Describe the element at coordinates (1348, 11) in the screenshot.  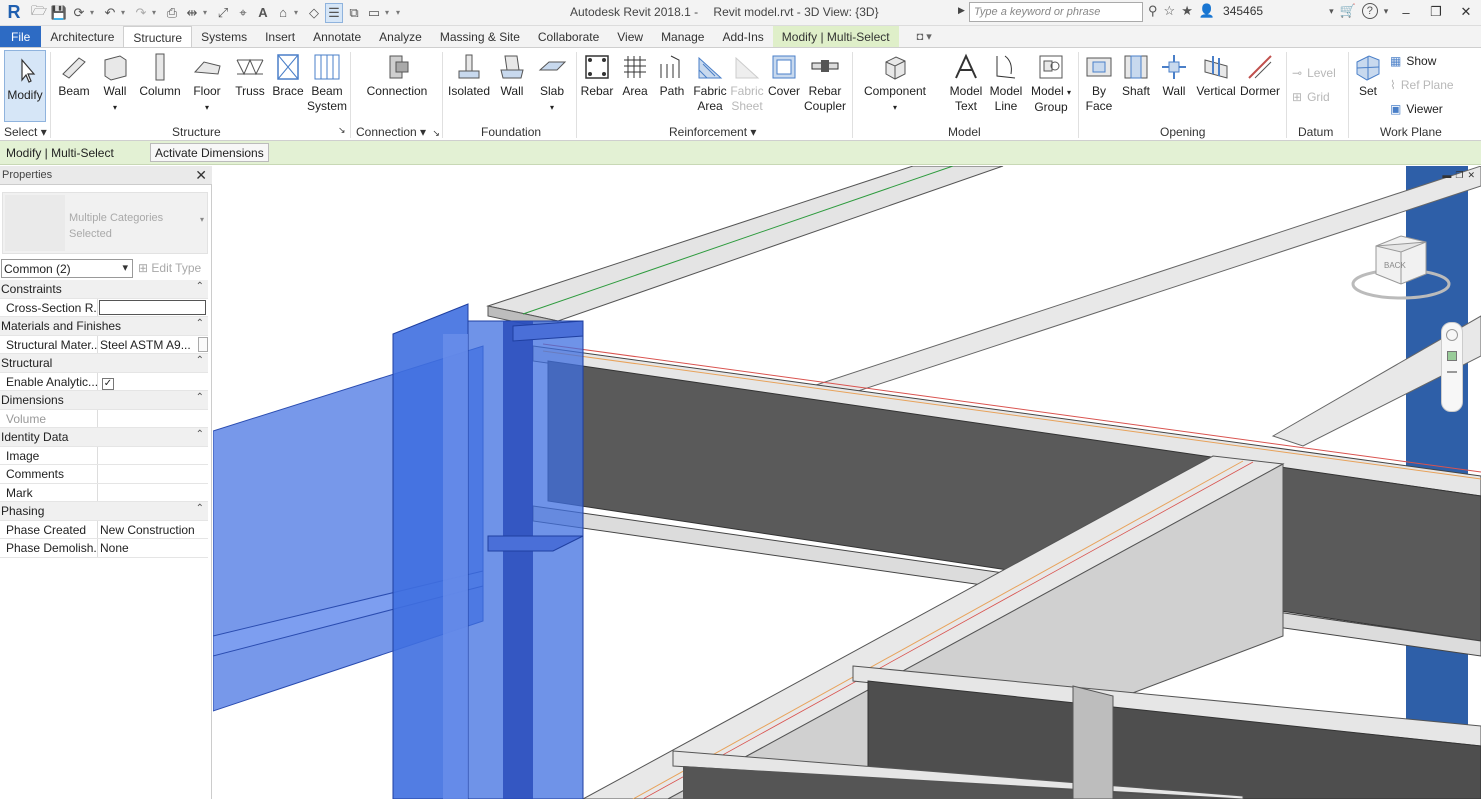
I see `cart-icon: 🛒` at that location.